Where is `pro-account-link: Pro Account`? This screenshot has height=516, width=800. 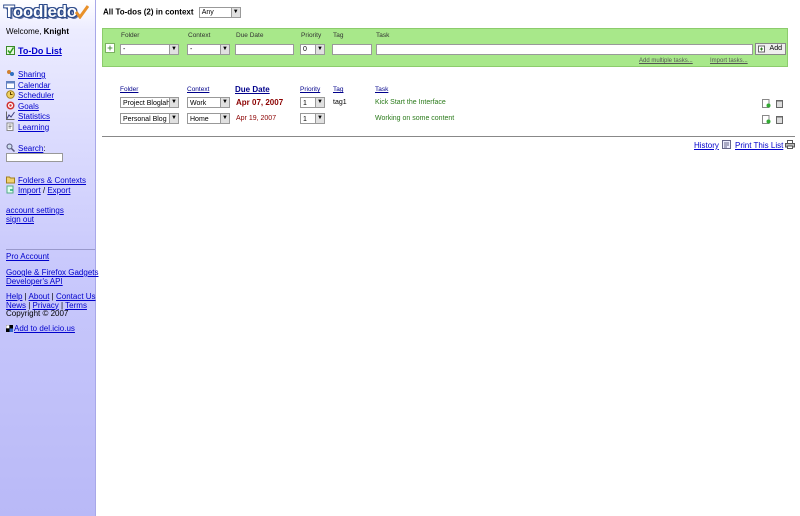 pro-account-link: Pro Account is located at coordinates (27, 256).